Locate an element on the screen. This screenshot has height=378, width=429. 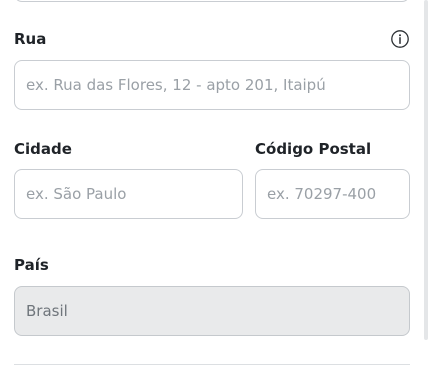
city-input is located at coordinates (128, 194).